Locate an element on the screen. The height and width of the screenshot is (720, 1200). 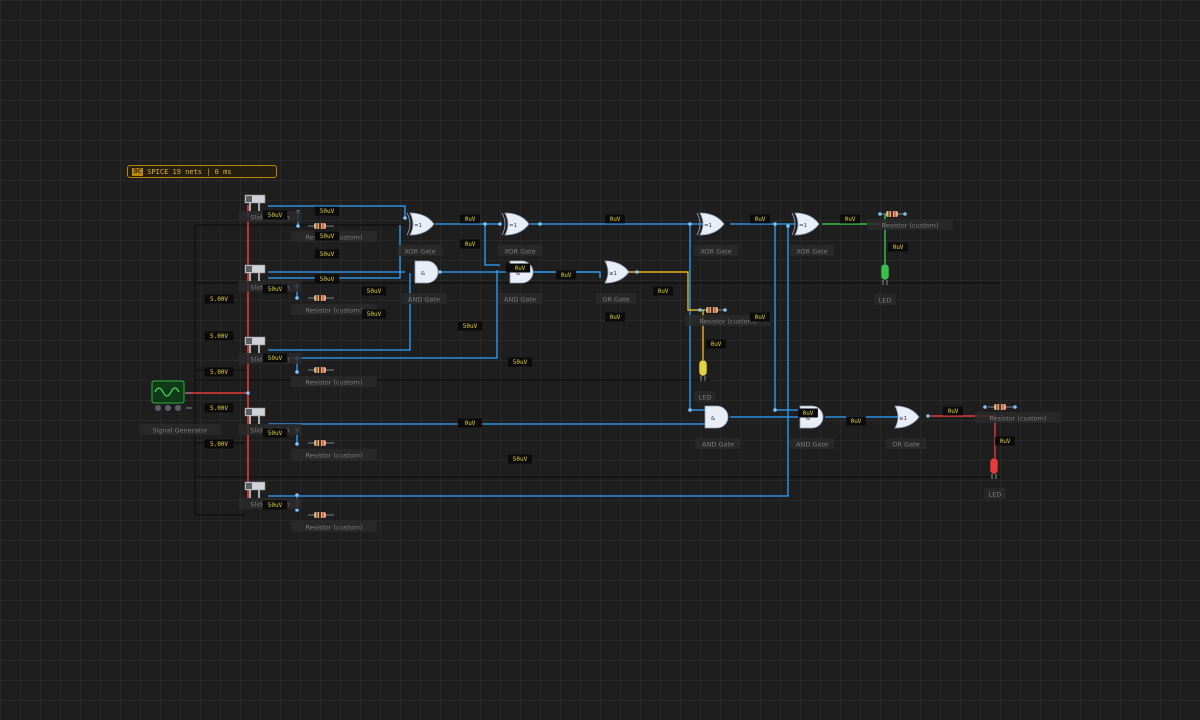
led-green is located at coordinates (885, 274).